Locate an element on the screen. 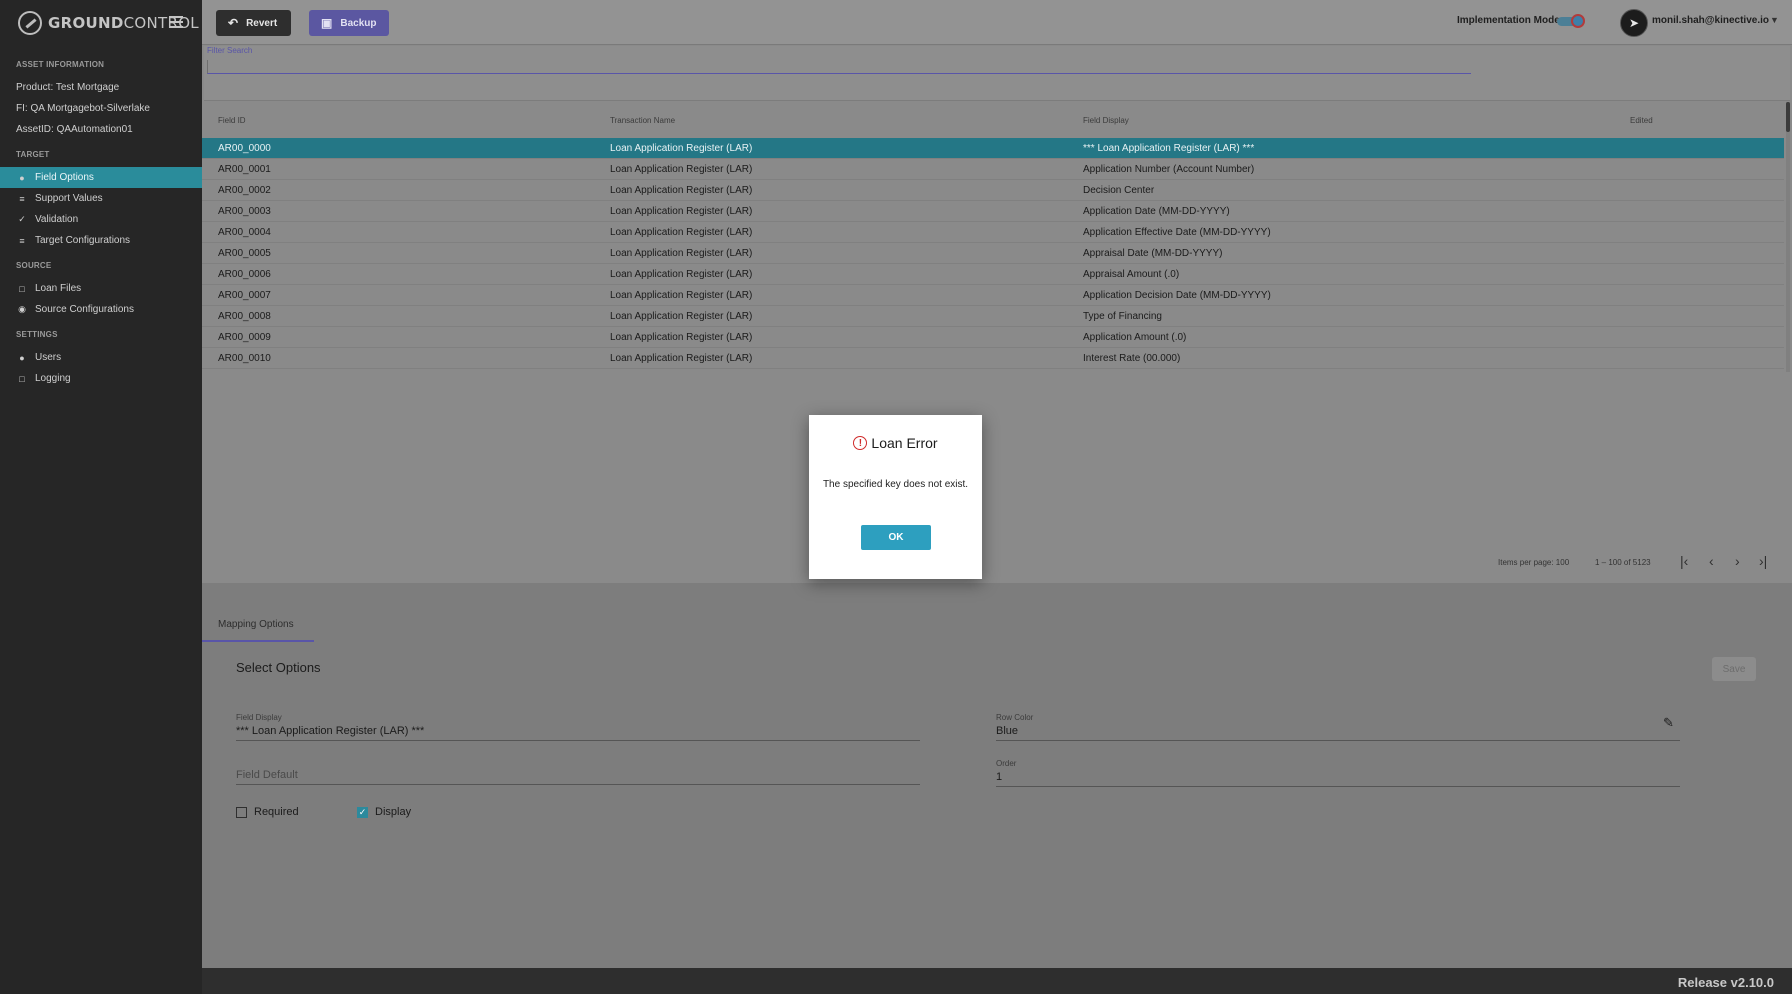 The width and height of the screenshot is (1792, 994). product-info: Product: Test Mortgage is located at coordinates (68, 87).